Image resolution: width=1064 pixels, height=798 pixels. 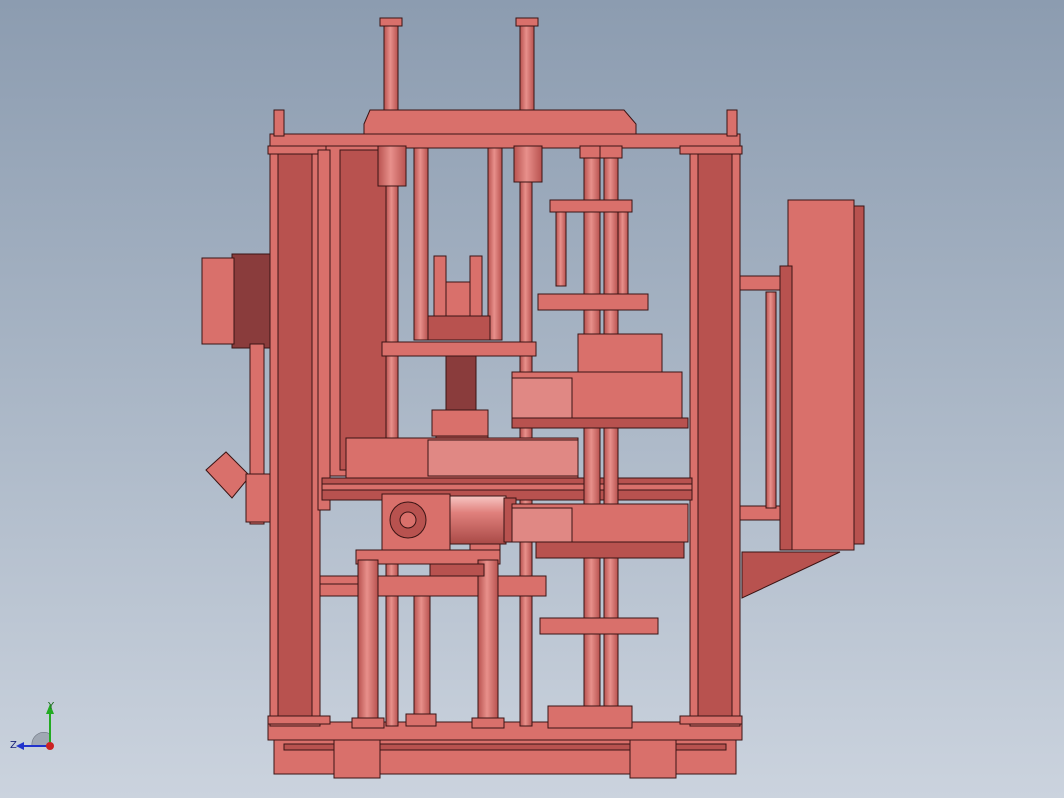 What do you see at coordinates (295, 436) in the screenshot?
I see `frame-column-left-inner` at bounding box center [295, 436].